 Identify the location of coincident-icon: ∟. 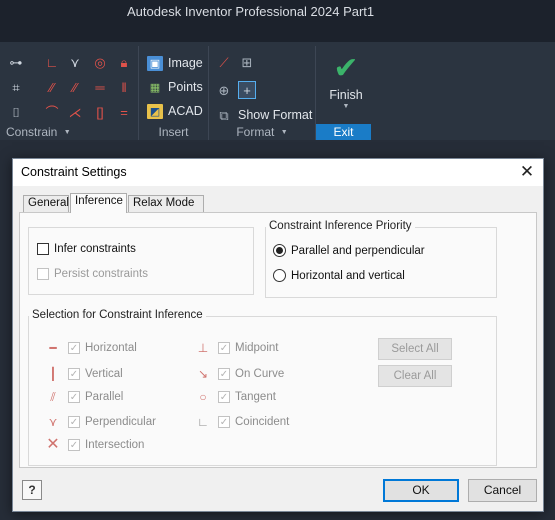
(203, 422).